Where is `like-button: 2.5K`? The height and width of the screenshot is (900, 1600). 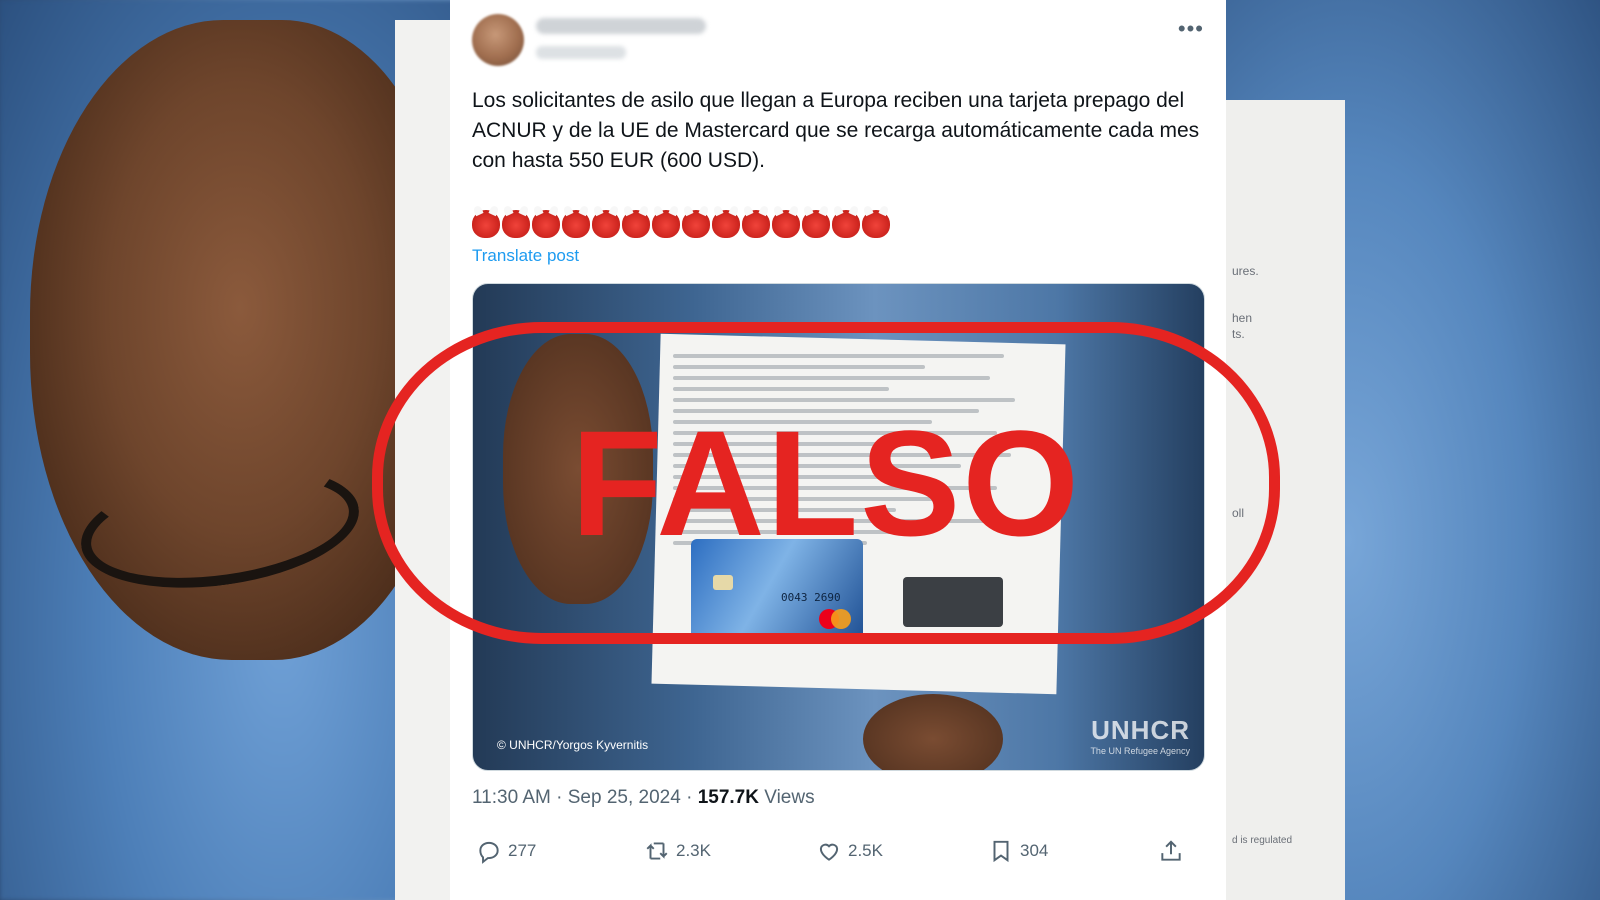
like-button: 2.5K is located at coordinates (849, 851).